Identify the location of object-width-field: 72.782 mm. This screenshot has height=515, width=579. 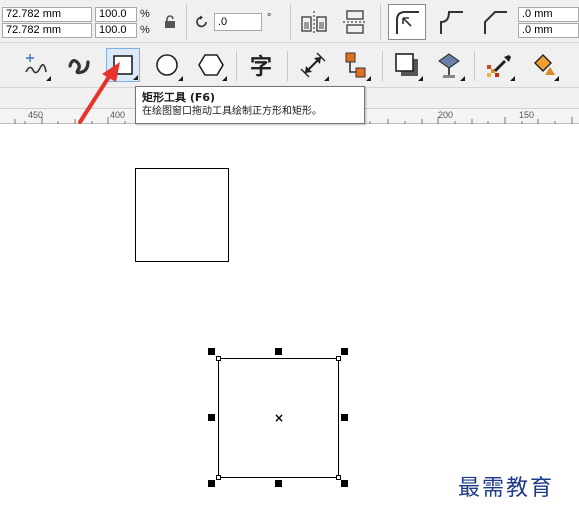
(47, 14).